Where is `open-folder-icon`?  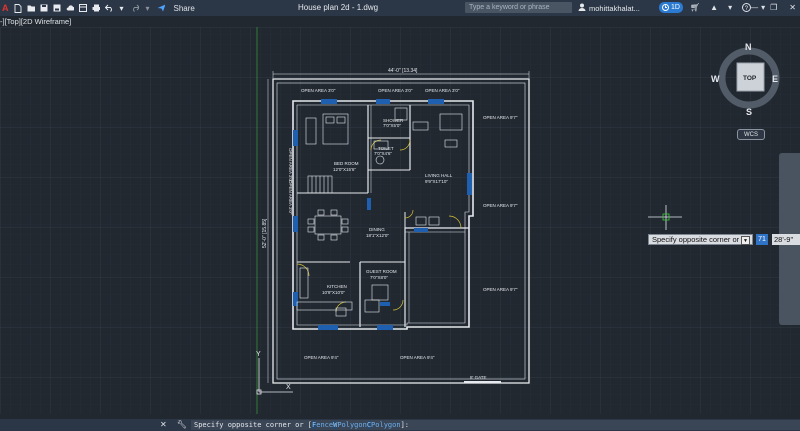
open-folder-icon is located at coordinates (31, 8).